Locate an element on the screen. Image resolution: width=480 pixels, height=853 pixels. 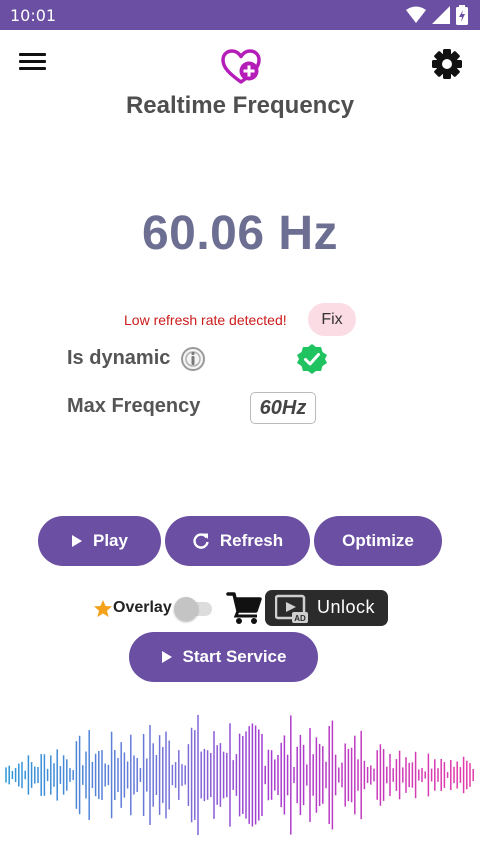
dynamic-check-icon is located at coordinates (312, 359).